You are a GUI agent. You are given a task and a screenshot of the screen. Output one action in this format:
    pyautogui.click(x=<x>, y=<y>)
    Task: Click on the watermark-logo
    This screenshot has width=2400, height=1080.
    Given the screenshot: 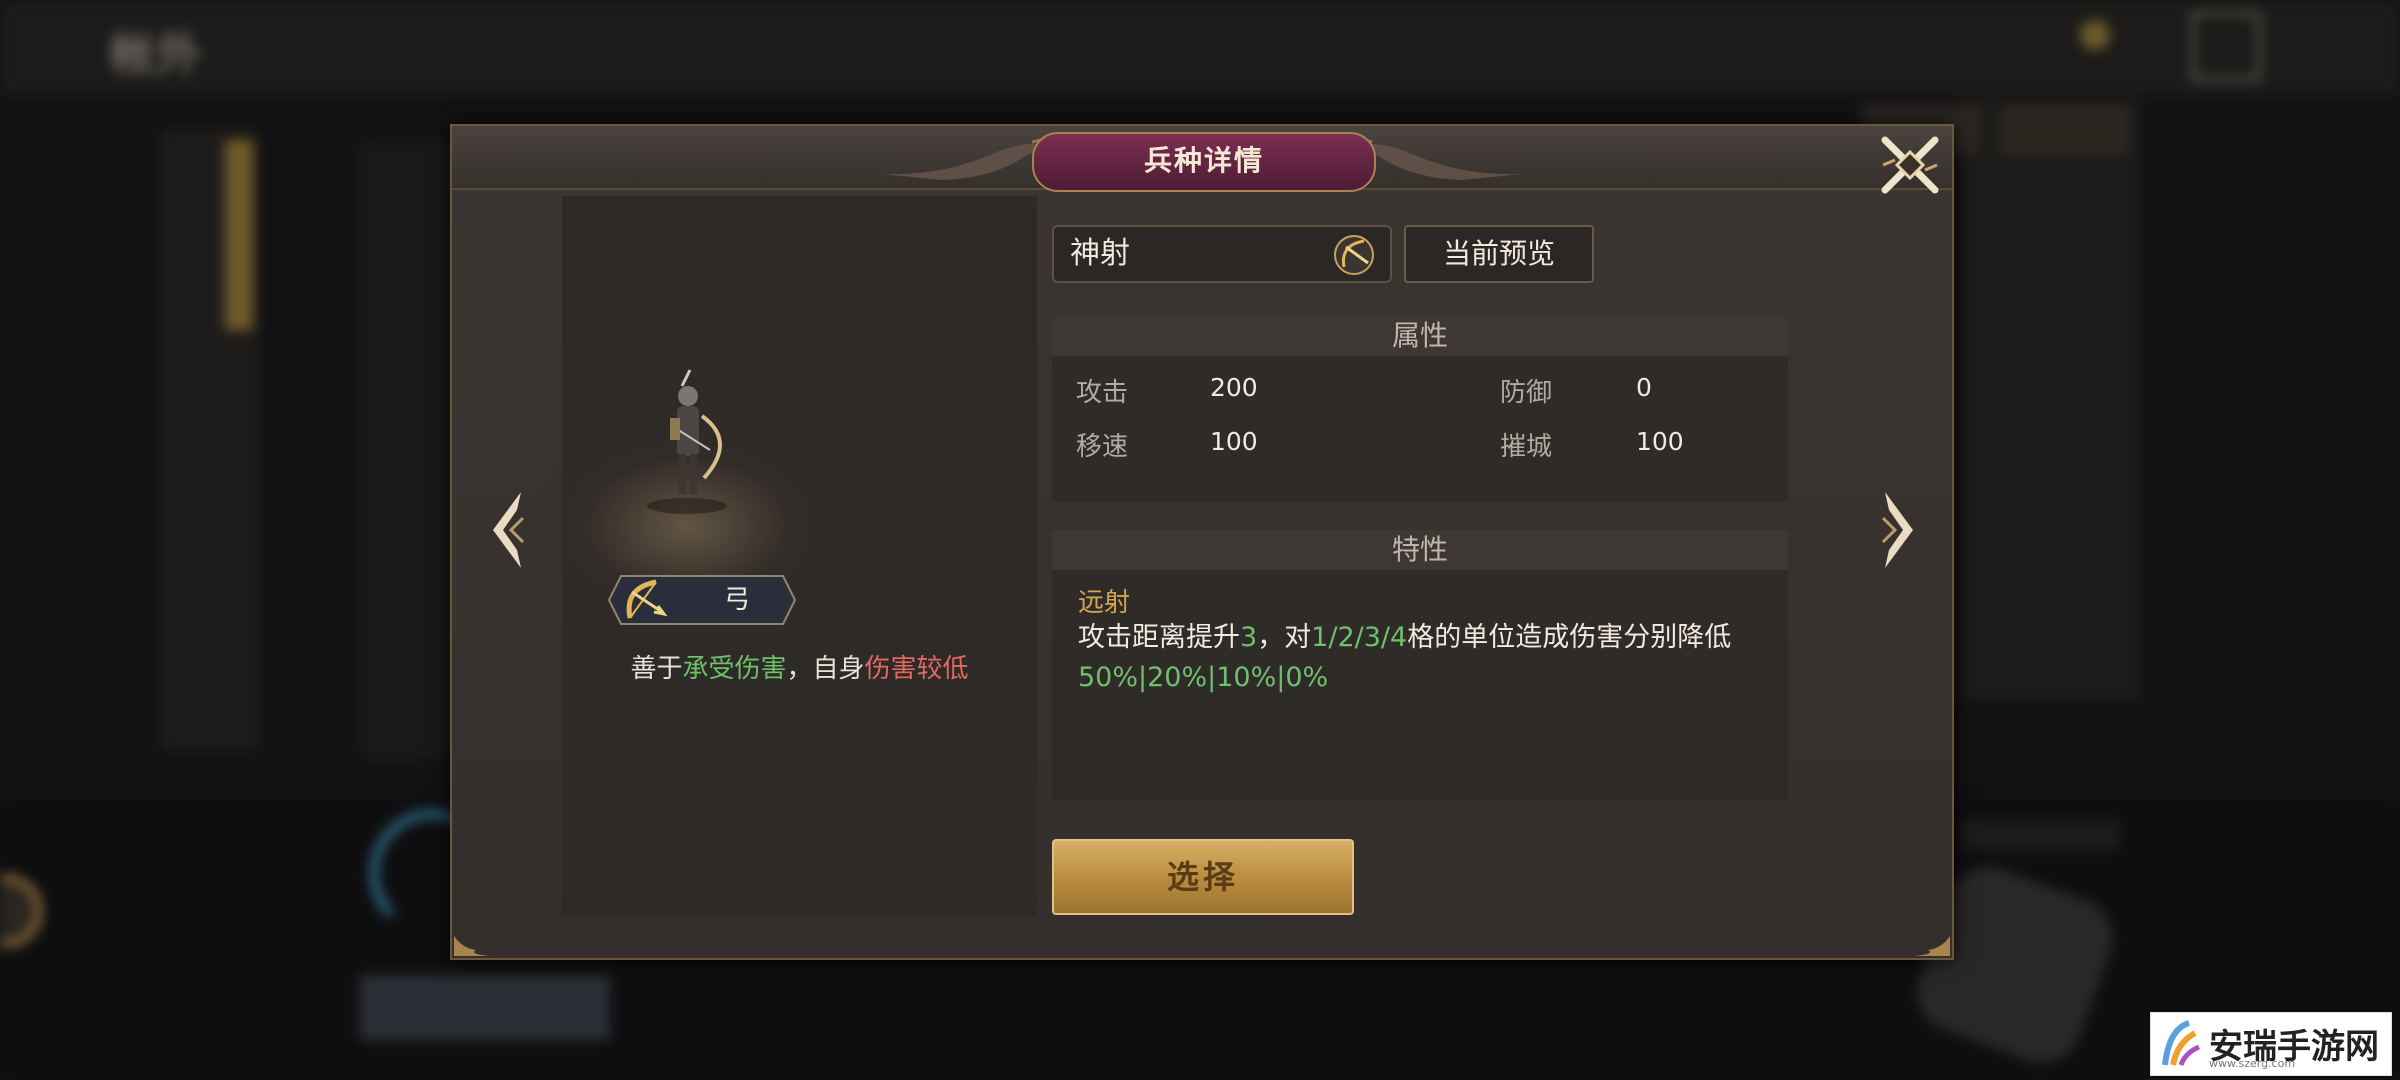 What is the action you would take?
    pyautogui.click(x=2181, y=1043)
    